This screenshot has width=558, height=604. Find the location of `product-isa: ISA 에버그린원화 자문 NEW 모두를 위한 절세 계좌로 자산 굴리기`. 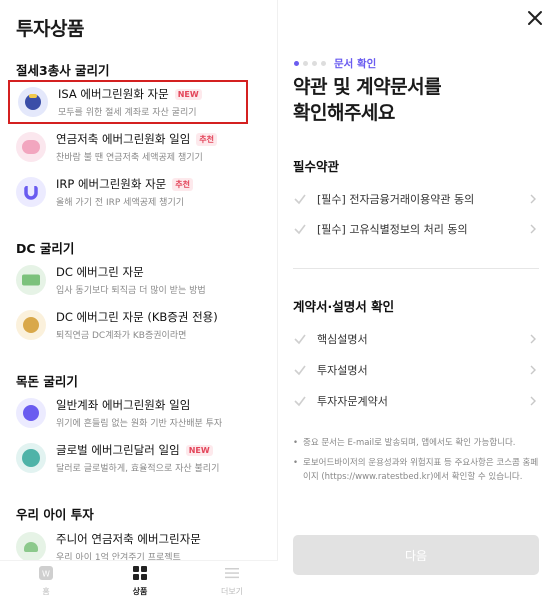

product-isa: ISA 에버그린원화 자문 NEW 모두를 위한 절세 계좌로 자산 굴리기 is located at coordinates (128, 102).